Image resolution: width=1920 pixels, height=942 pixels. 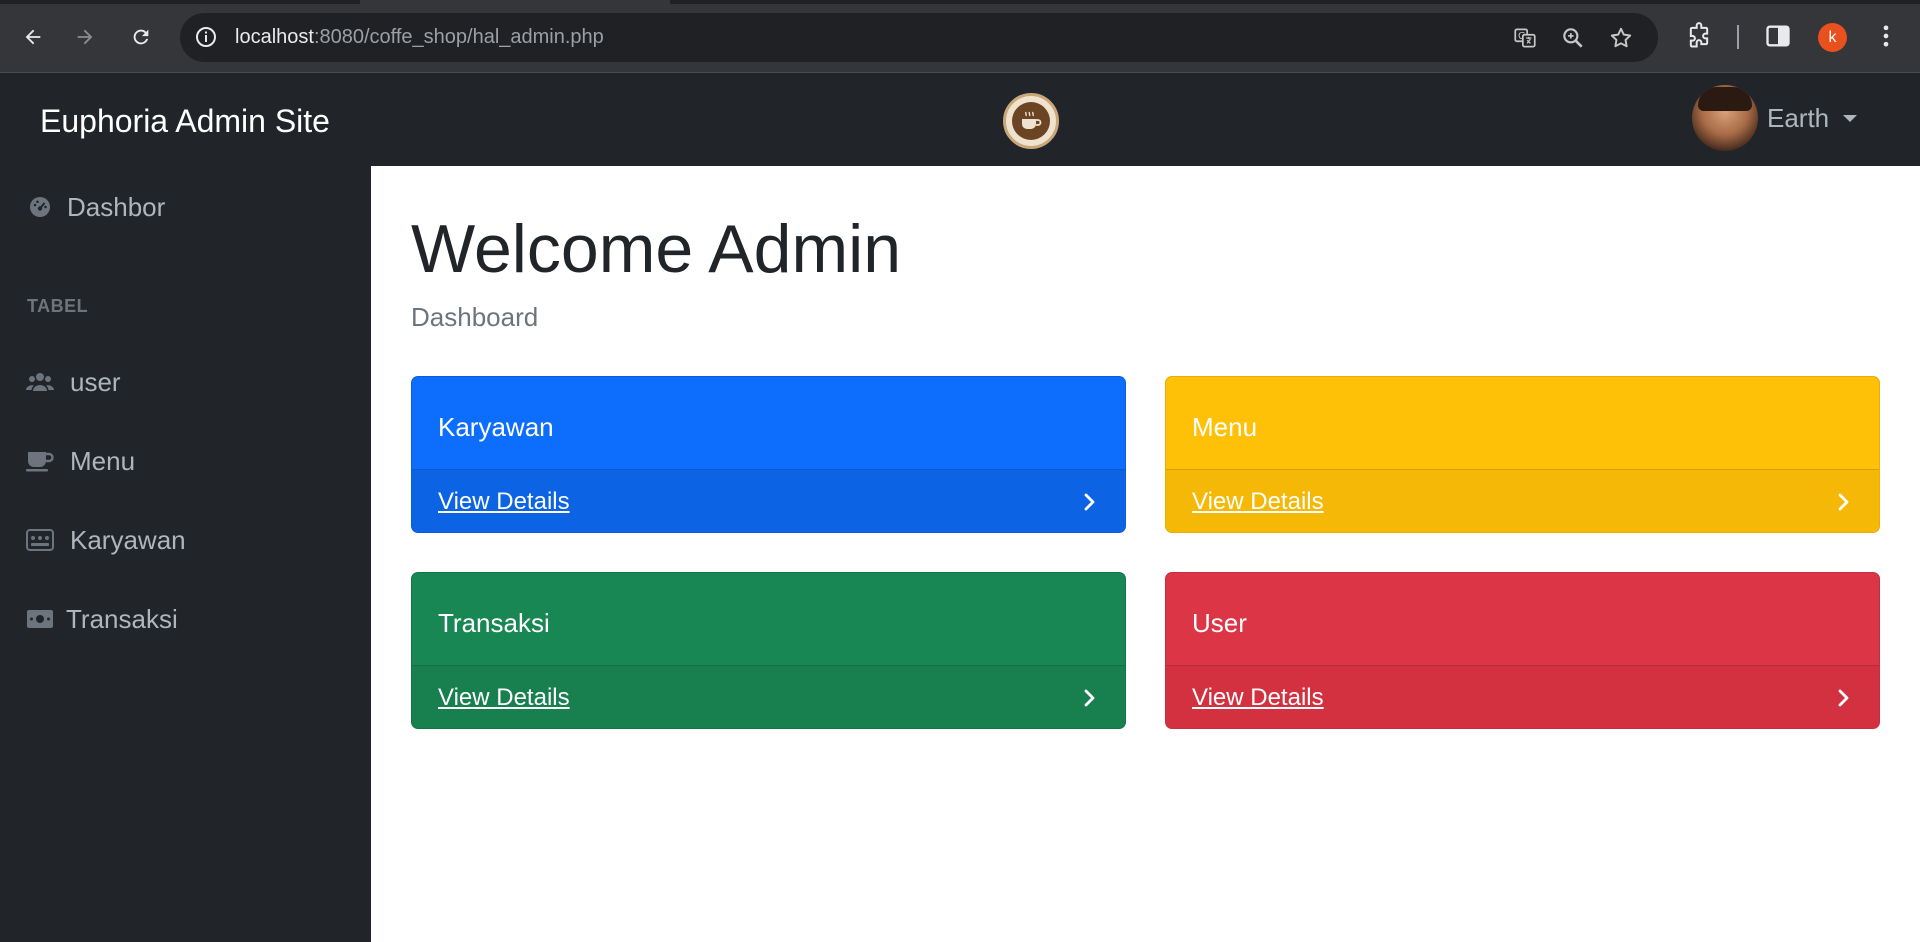 What do you see at coordinates (1522, 423) in the screenshot?
I see `card-title: Menu` at bounding box center [1522, 423].